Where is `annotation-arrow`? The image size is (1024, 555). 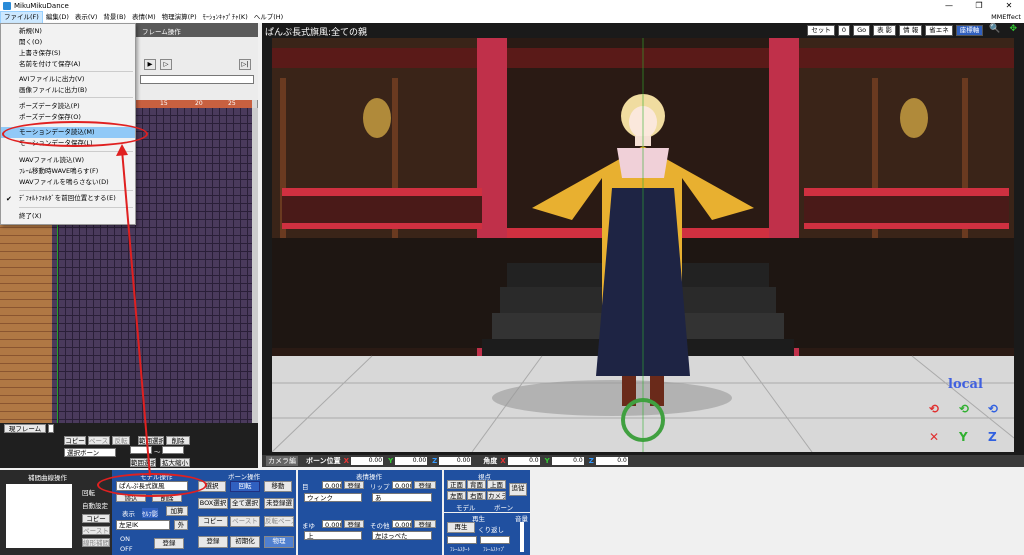 annotation-arrow is located at coordinates (133, 310).